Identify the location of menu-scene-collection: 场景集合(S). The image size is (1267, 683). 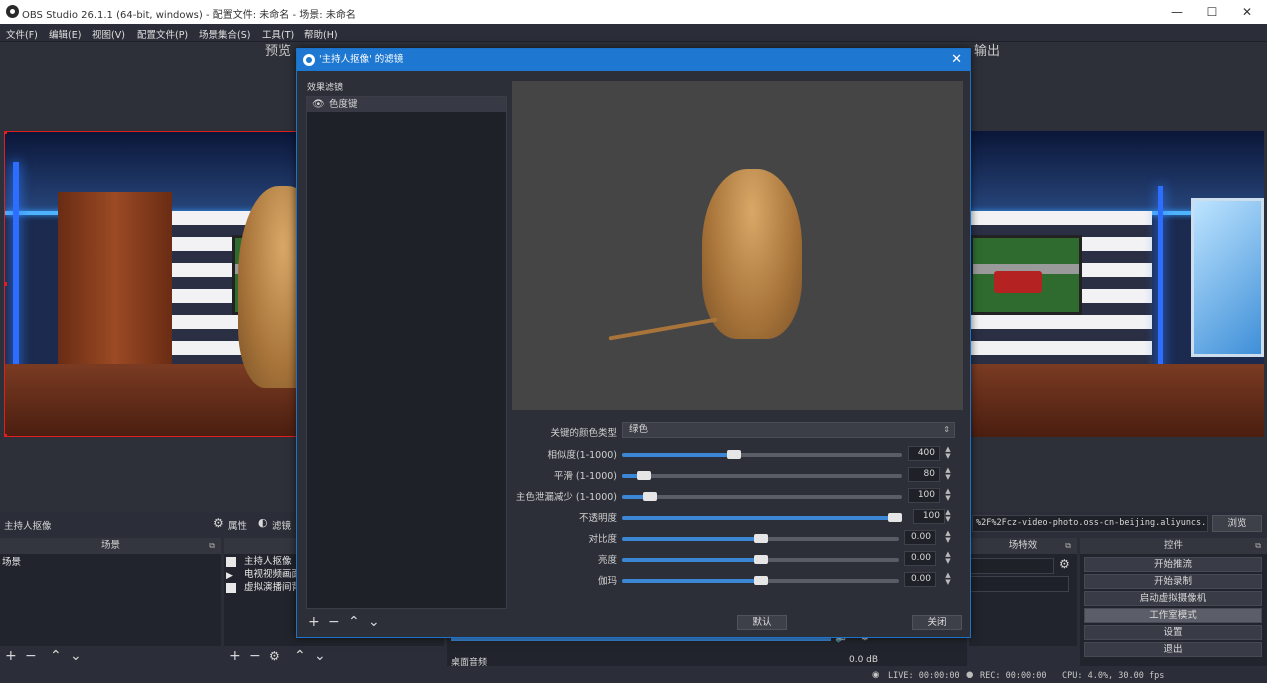
(224, 34).